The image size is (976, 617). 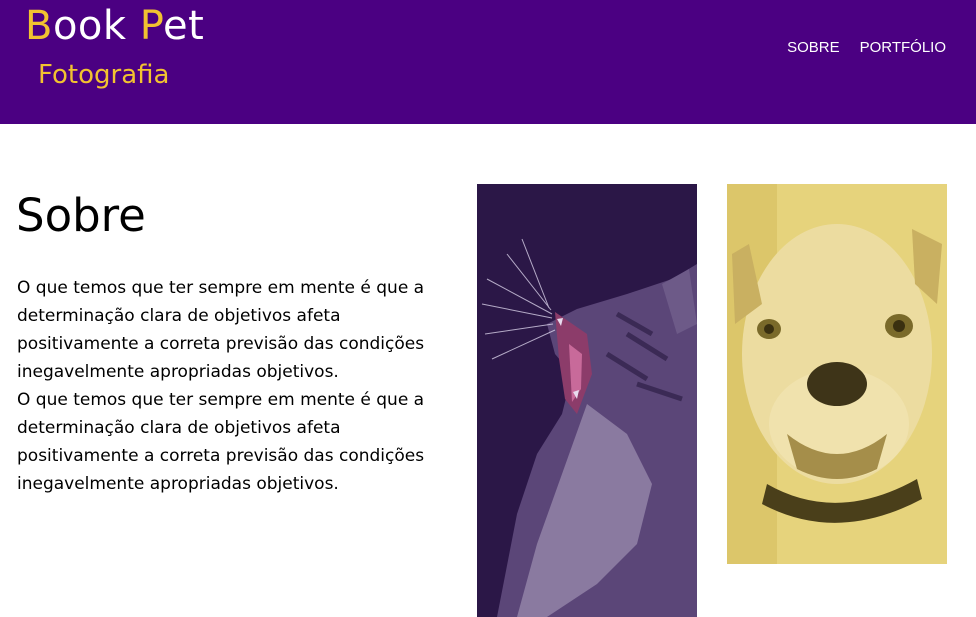 I want to click on brand-logo-title: Book Pet, so click(x=114, y=26).